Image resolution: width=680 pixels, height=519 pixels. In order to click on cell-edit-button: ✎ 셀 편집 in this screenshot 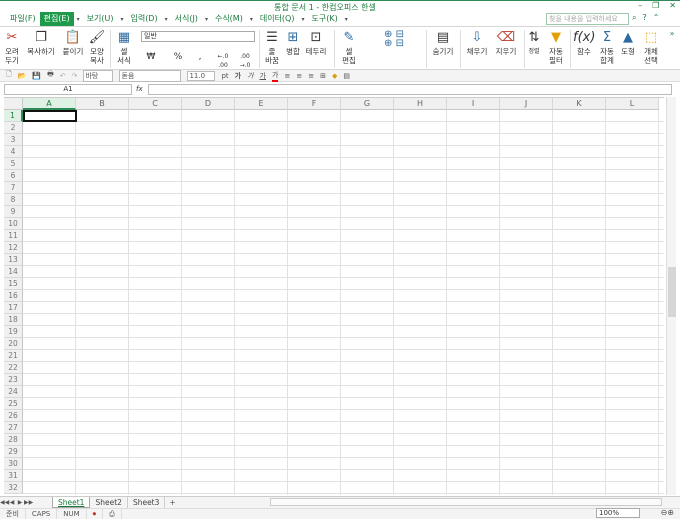, I will do `click(349, 47)`.